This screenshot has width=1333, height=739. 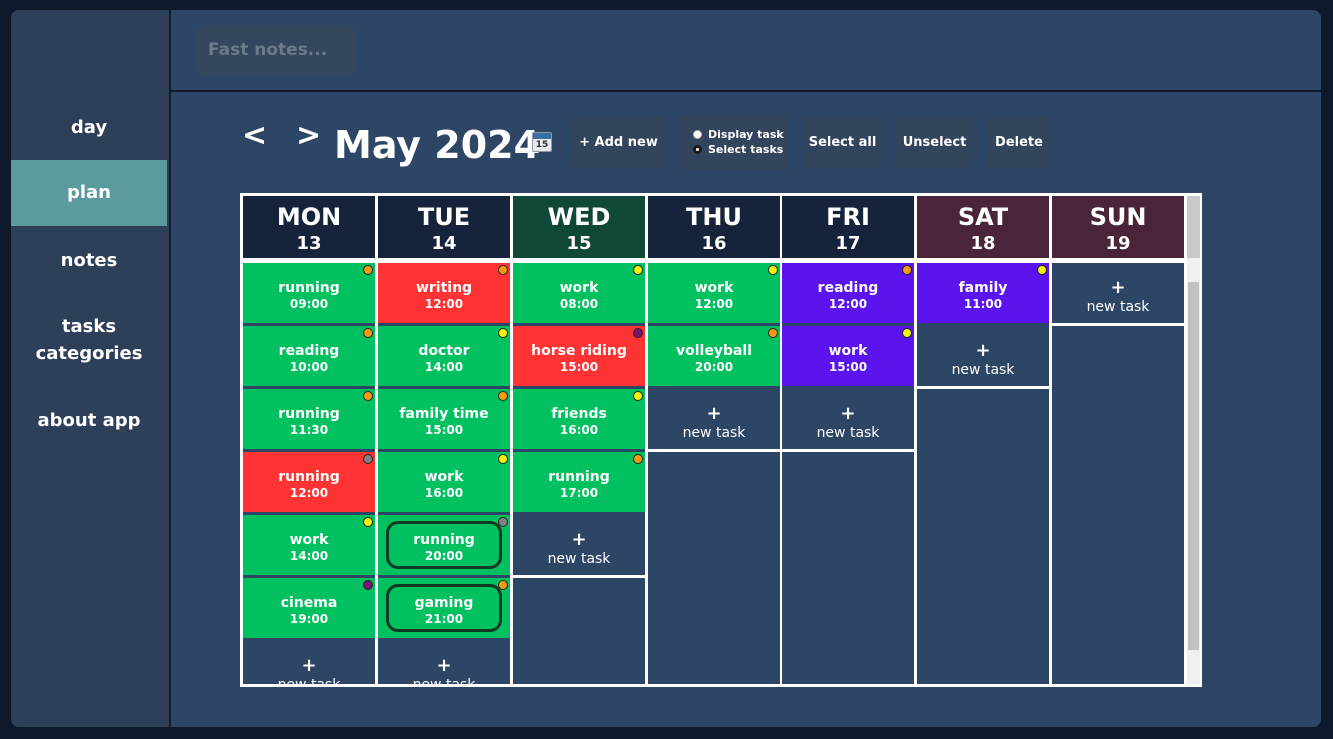 I want to click on day-task-list: family 11:00 + new task, so click(x=983, y=473).